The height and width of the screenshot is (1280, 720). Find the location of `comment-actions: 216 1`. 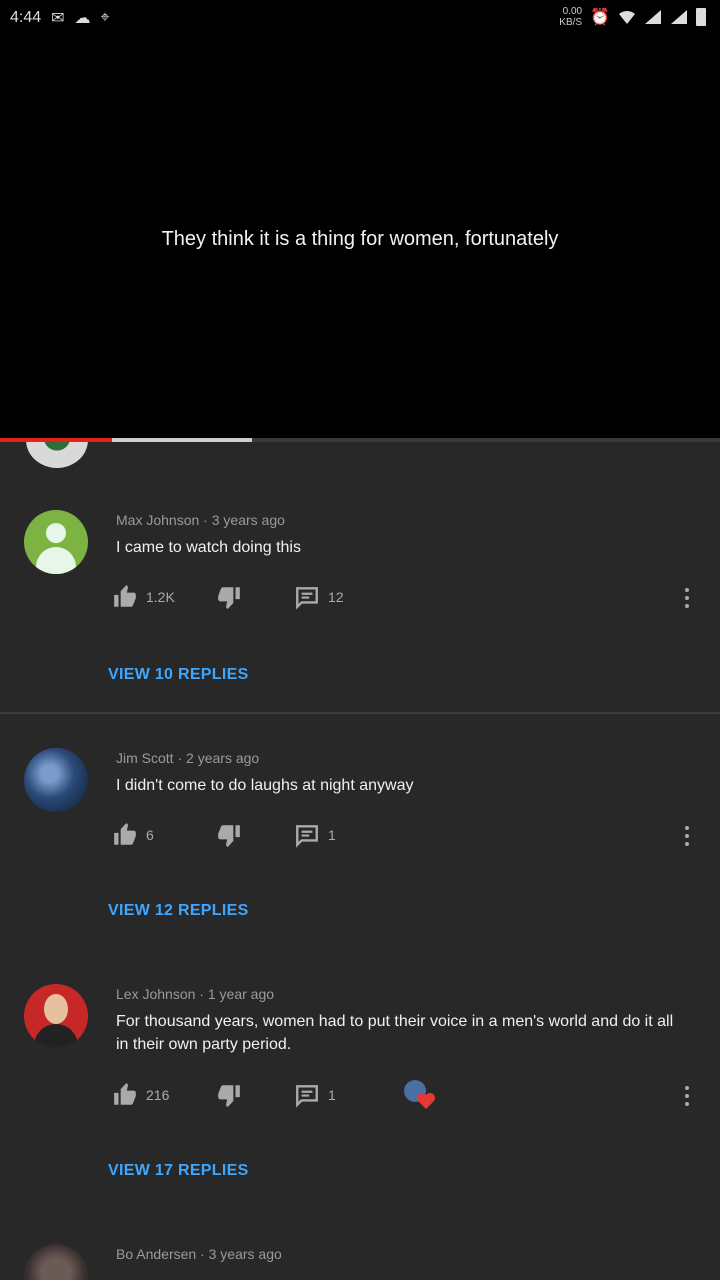

comment-actions: 216 1 is located at coordinates (412, 1095).